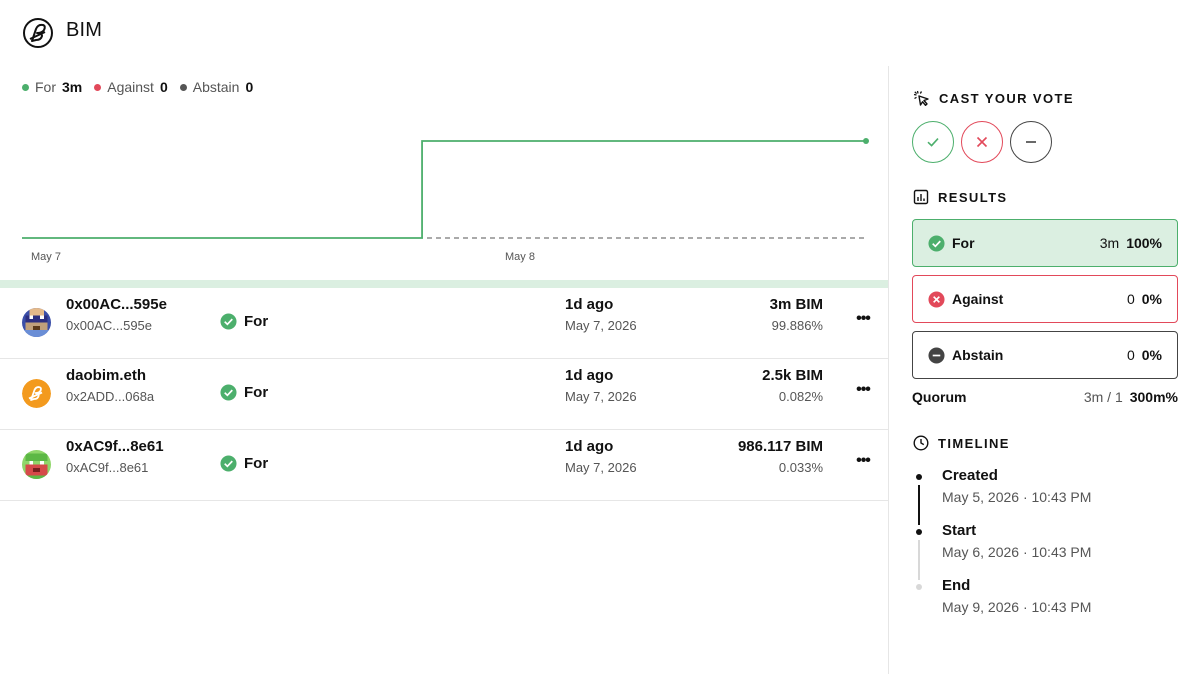 The width and height of the screenshot is (1199, 674). Describe the element at coordinates (1103, 397) in the screenshot. I see `quorum-ratio: 3m / 1` at that location.